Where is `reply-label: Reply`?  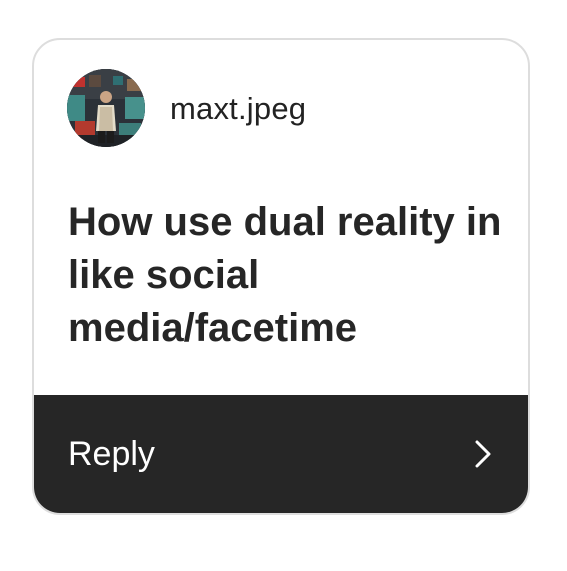
reply-label: Reply is located at coordinates (111, 454).